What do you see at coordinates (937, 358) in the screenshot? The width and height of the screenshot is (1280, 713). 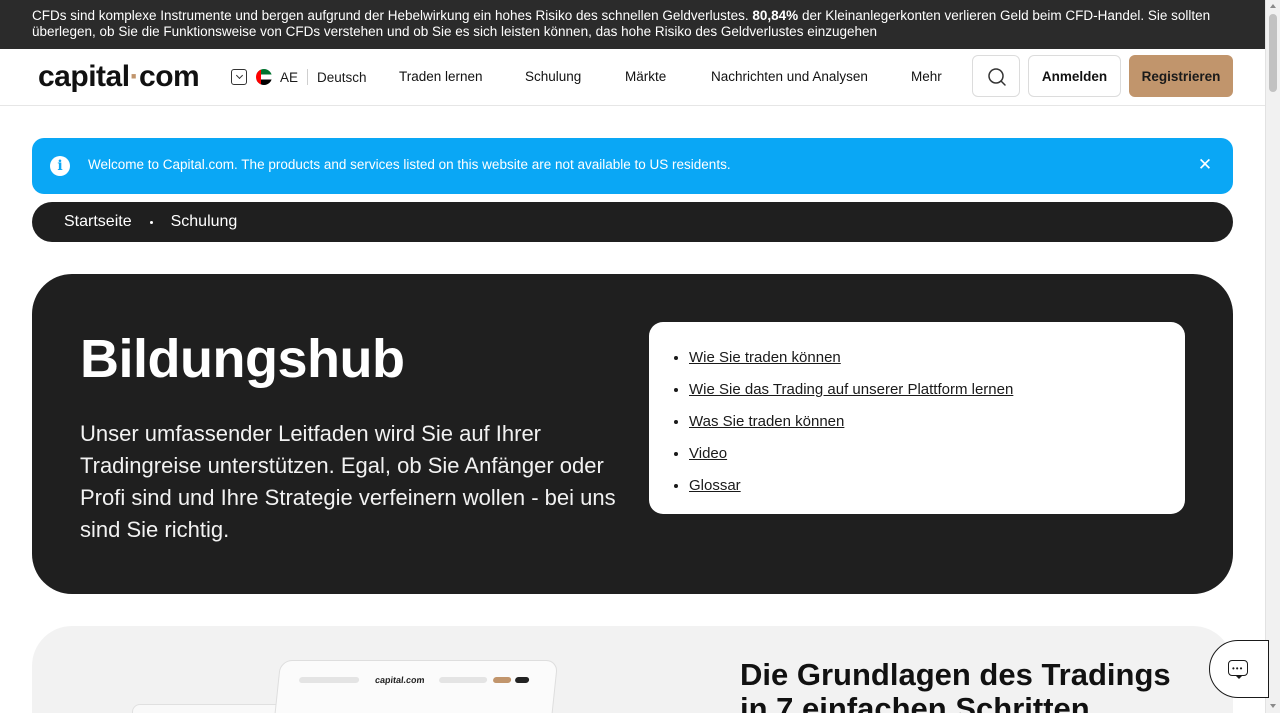 I see `list-item: Wie Sie traden können` at bounding box center [937, 358].